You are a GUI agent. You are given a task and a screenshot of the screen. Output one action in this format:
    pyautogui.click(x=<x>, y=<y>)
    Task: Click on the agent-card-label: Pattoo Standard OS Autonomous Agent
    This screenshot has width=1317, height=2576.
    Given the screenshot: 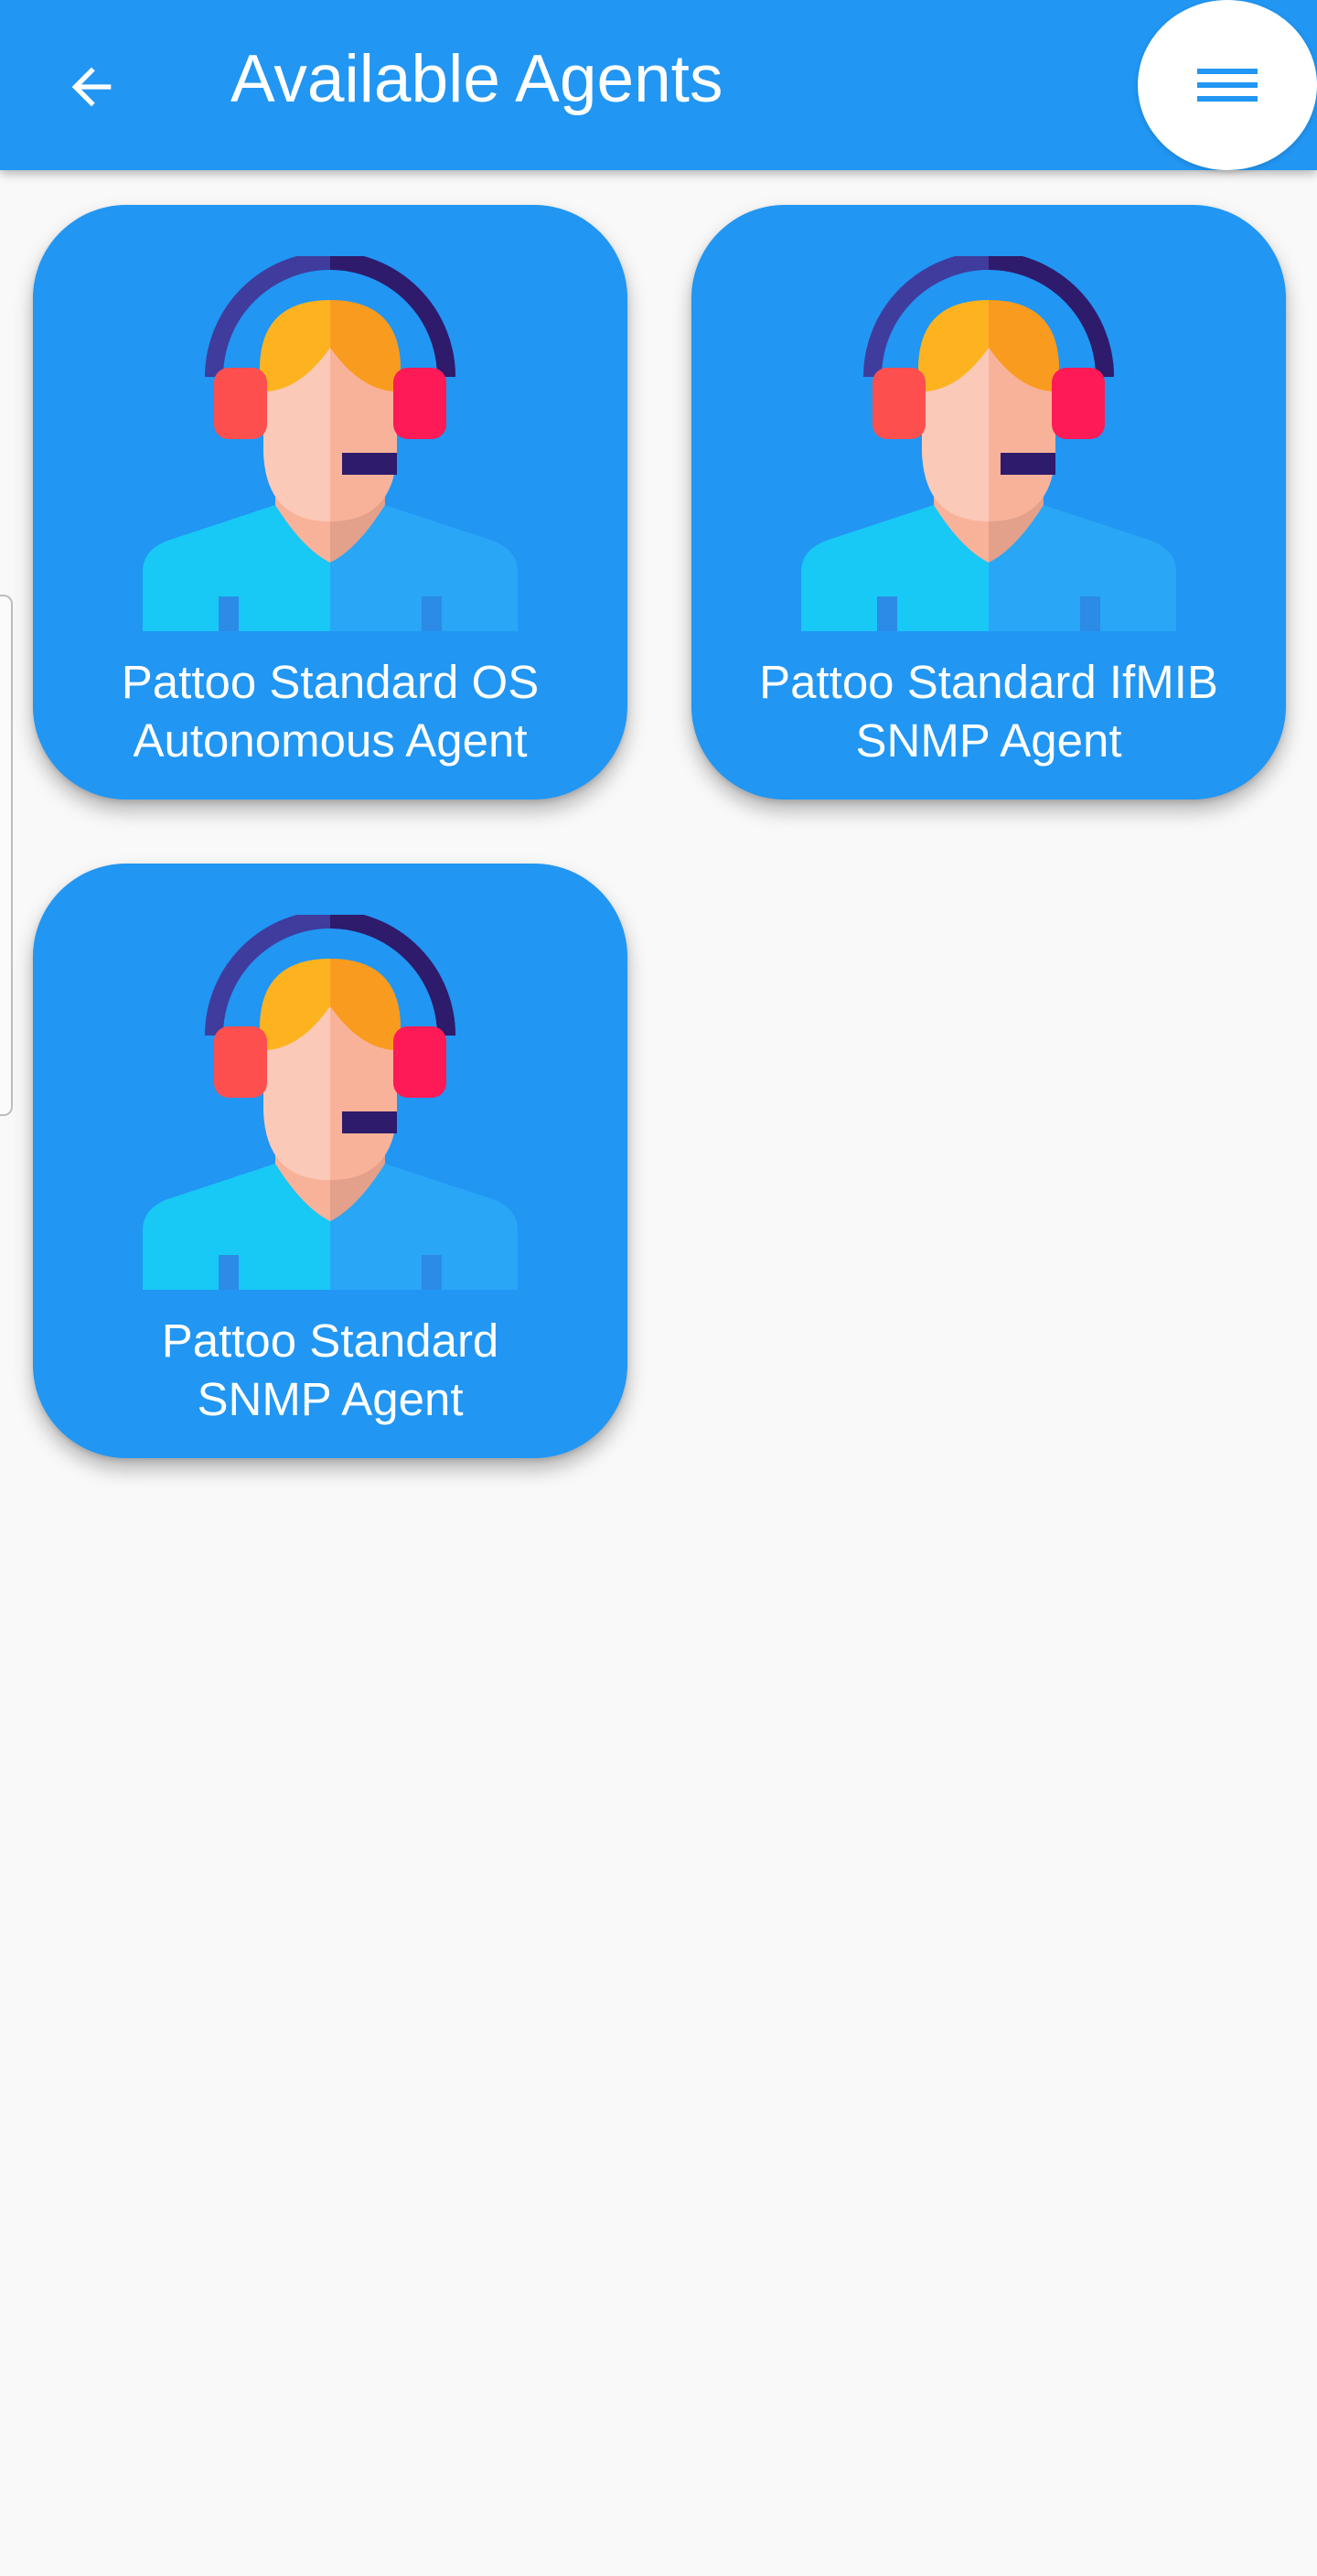 What is the action you would take?
    pyautogui.click(x=330, y=711)
    